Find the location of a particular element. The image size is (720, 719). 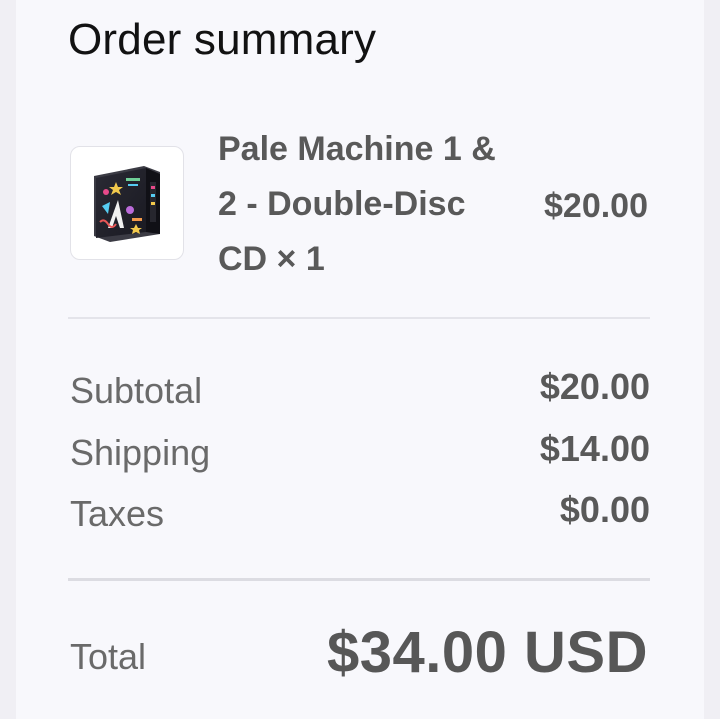

album-cover-icon is located at coordinates (127, 204).